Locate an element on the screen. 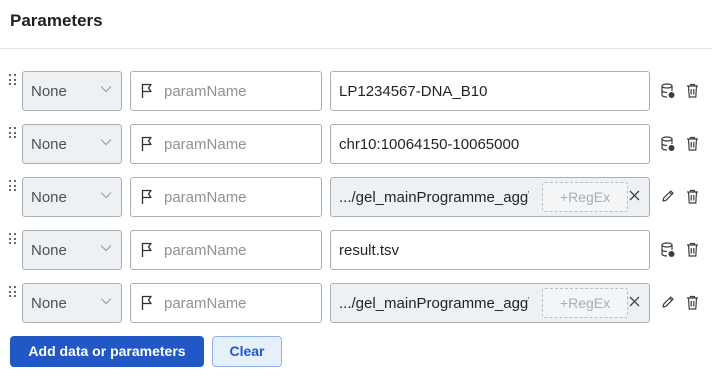 The width and height of the screenshot is (712, 377). page-title: Parameters is located at coordinates (56, 20).